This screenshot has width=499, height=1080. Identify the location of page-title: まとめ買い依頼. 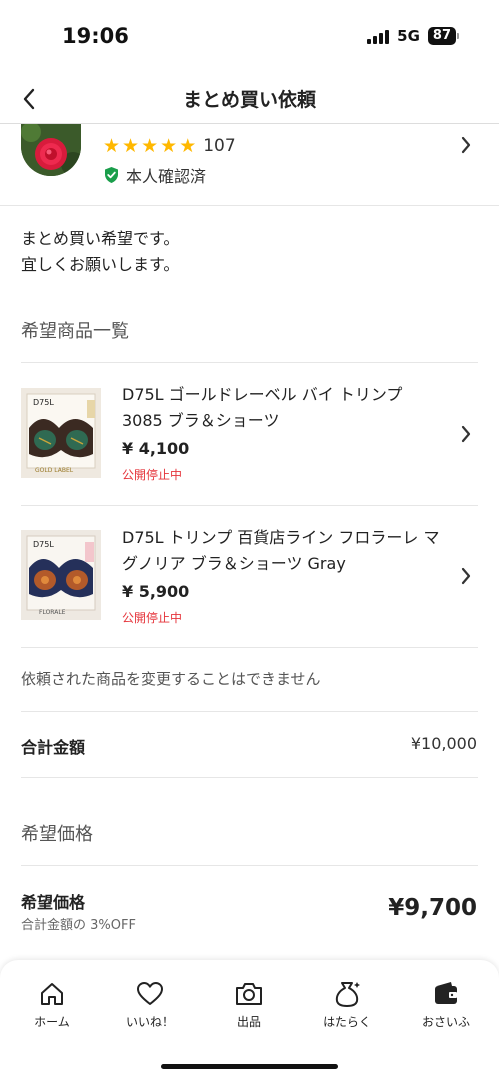
(249, 100).